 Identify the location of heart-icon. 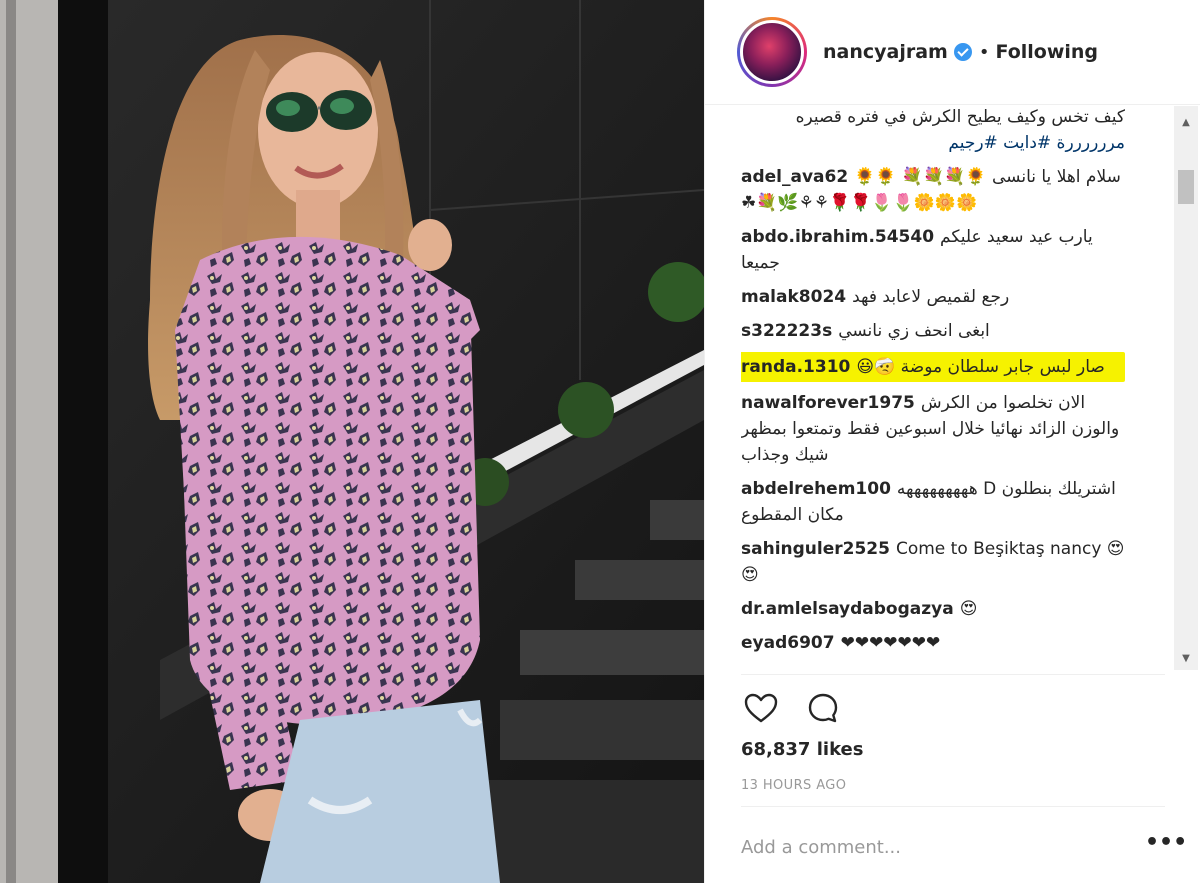
(761, 708).